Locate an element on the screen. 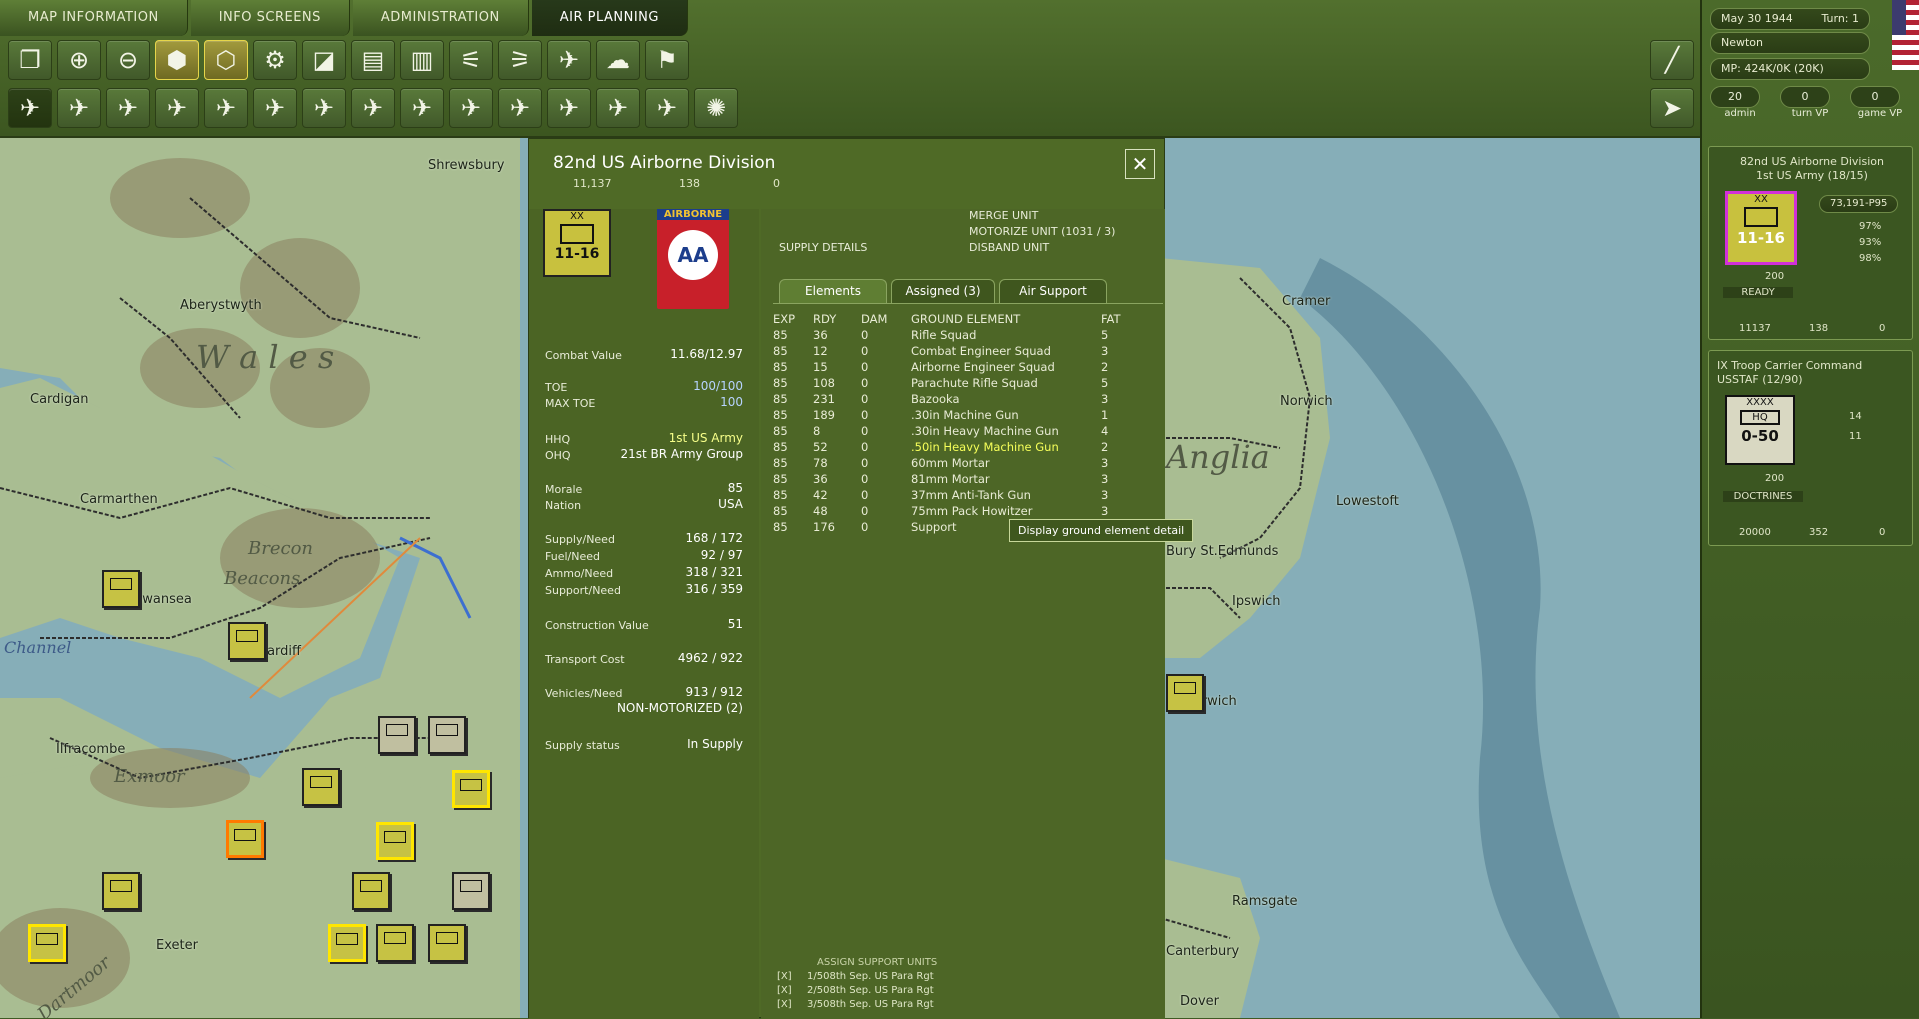 This screenshot has width=1919, height=1019. gear-icon: ⚙ is located at coordinates (275, 60).